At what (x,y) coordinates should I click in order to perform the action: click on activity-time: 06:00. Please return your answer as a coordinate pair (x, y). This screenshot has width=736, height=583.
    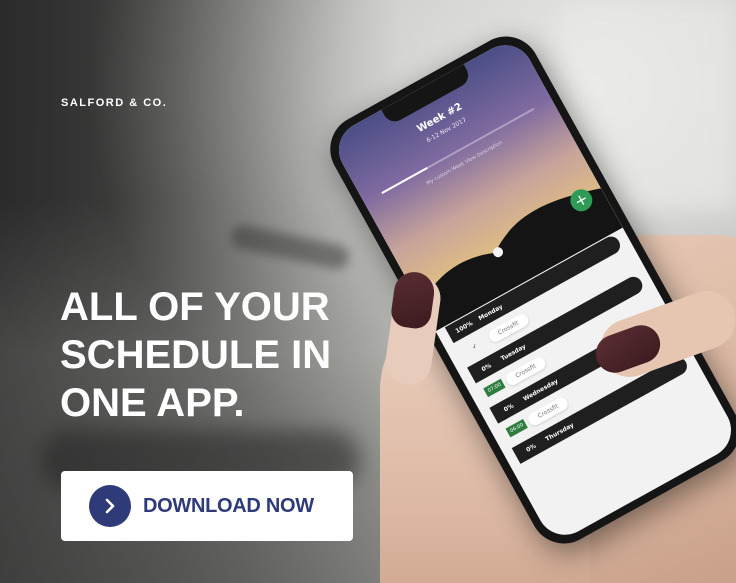
    Looking at the image, I should click on (517, 428).